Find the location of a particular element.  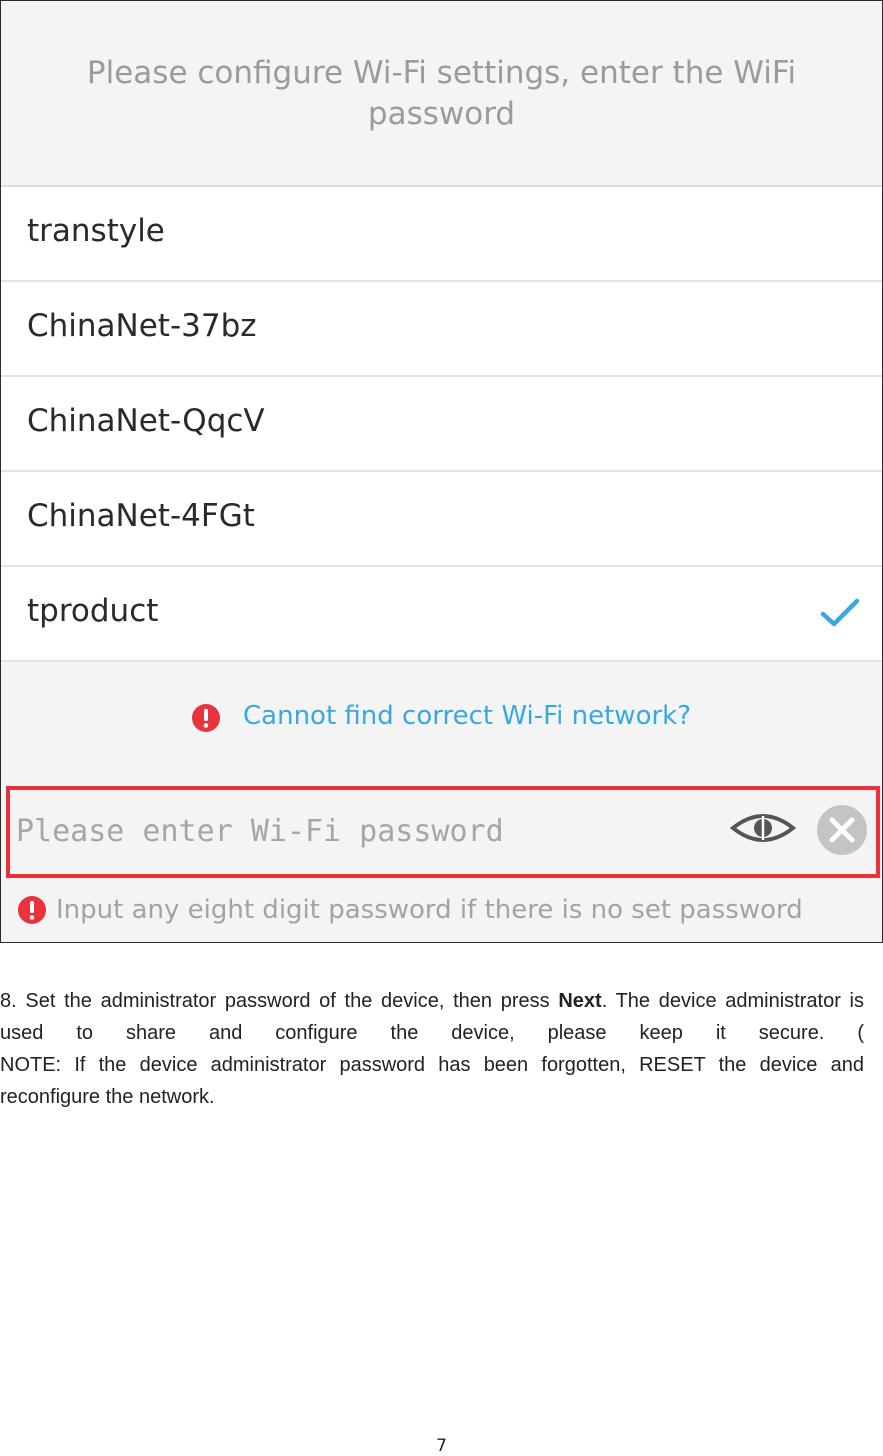

cant-find-network-label: Cannot find correct Wi-Fi network? is located at coordinates (467, 716).